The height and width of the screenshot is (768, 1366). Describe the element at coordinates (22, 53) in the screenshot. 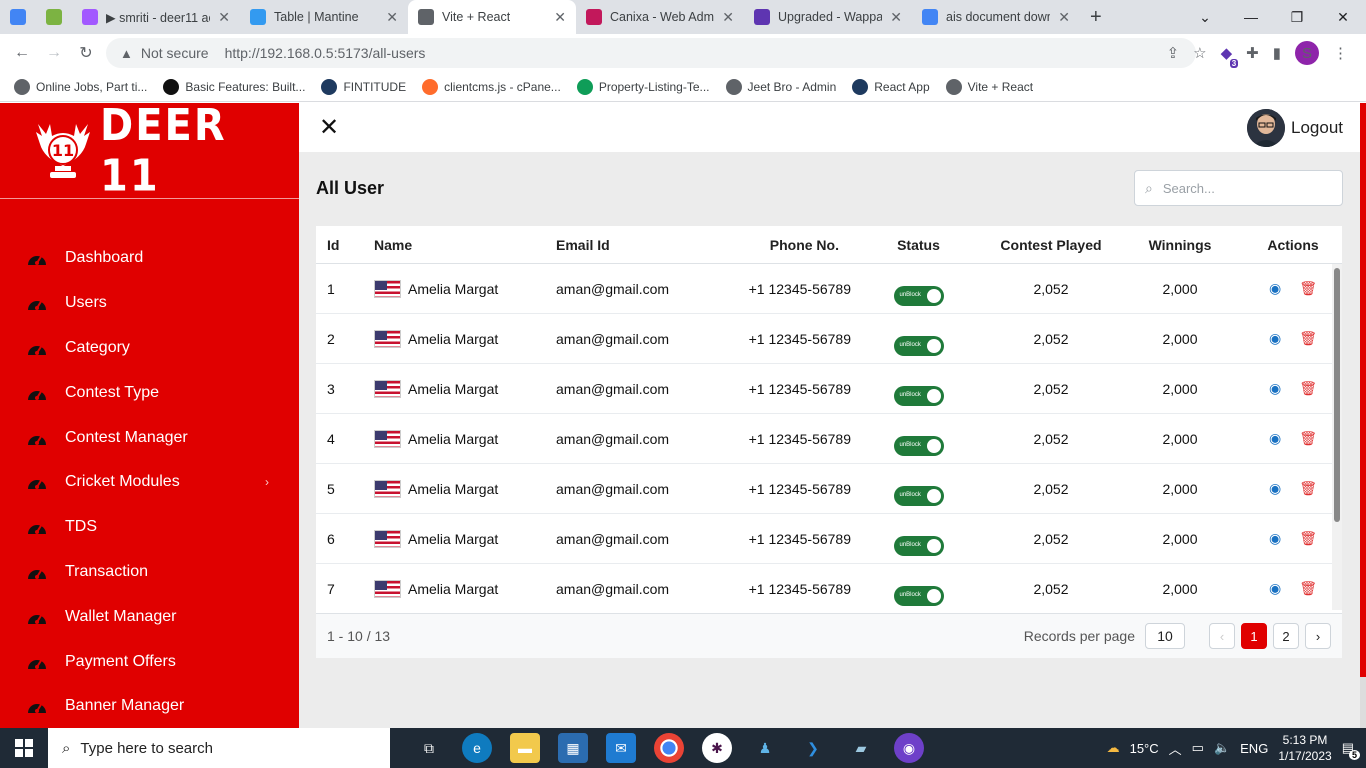

I see `back-button: ←` at that location.